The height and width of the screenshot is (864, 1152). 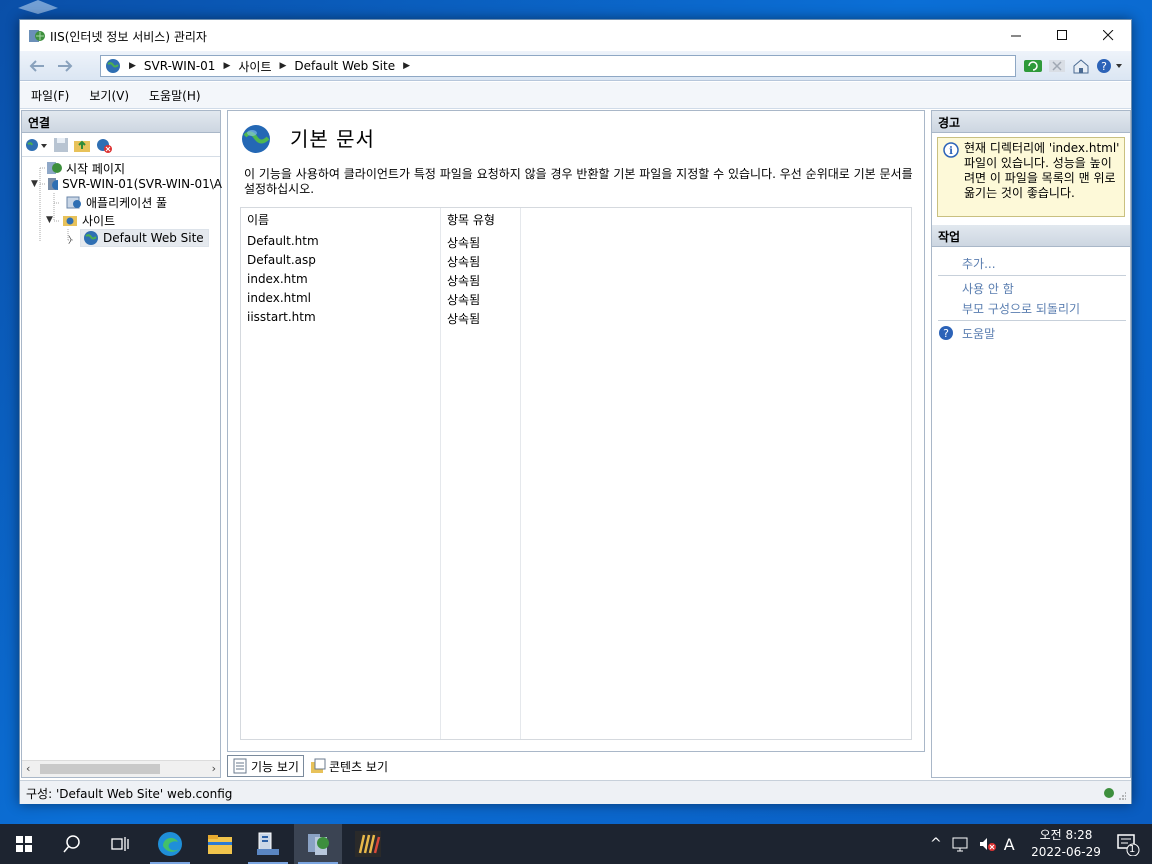 I want to click on maximize-button, so click(x=1062, y=35).